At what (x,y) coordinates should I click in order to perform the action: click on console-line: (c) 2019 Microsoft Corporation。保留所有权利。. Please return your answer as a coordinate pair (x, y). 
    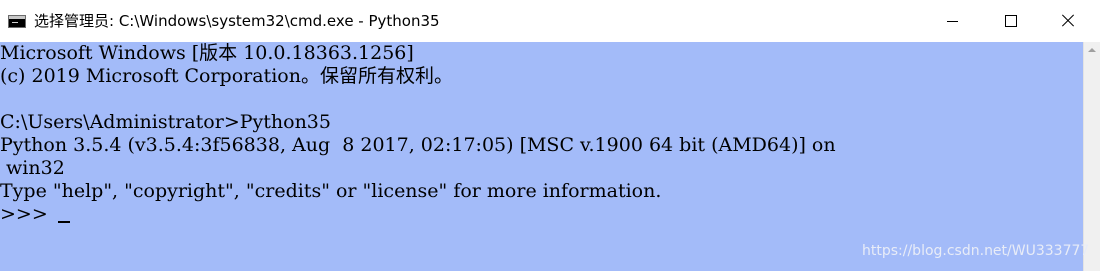
    Looking at the image, I should click on (226, 76).